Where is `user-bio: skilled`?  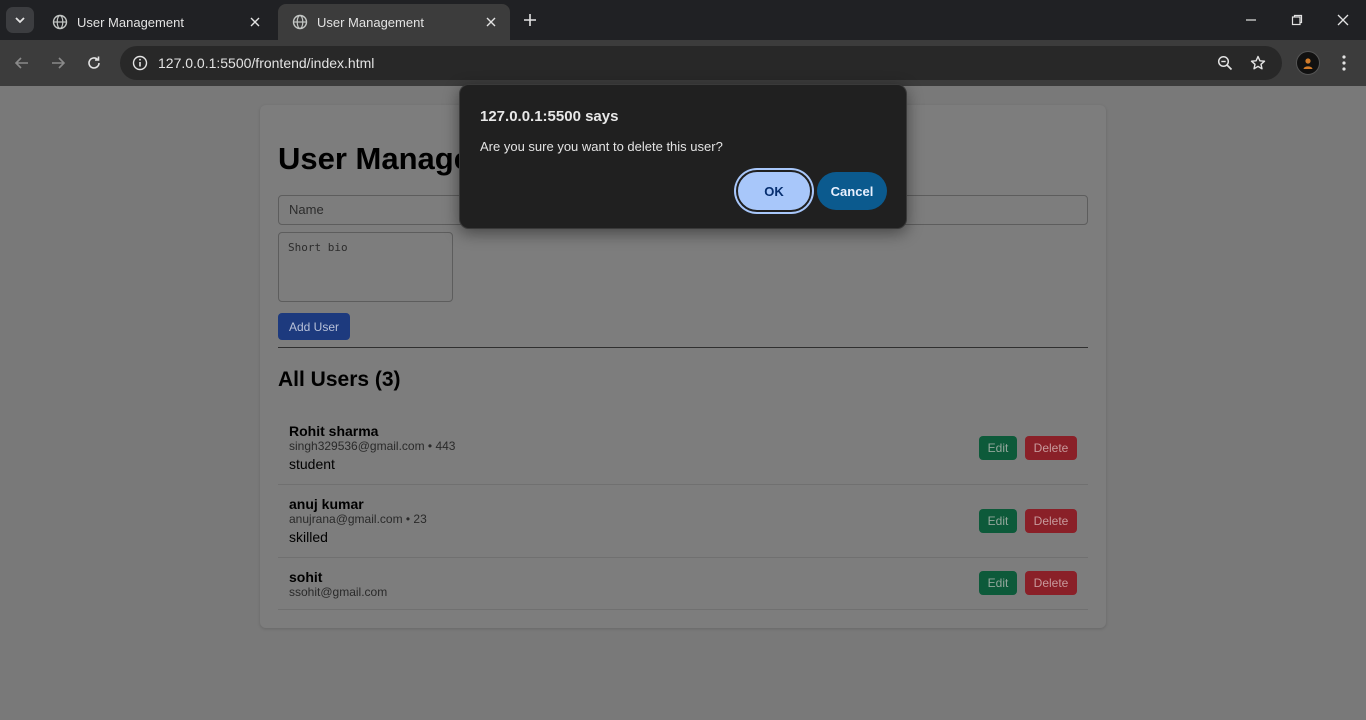
user-bio: skilled is located at coordinates (308, 537).